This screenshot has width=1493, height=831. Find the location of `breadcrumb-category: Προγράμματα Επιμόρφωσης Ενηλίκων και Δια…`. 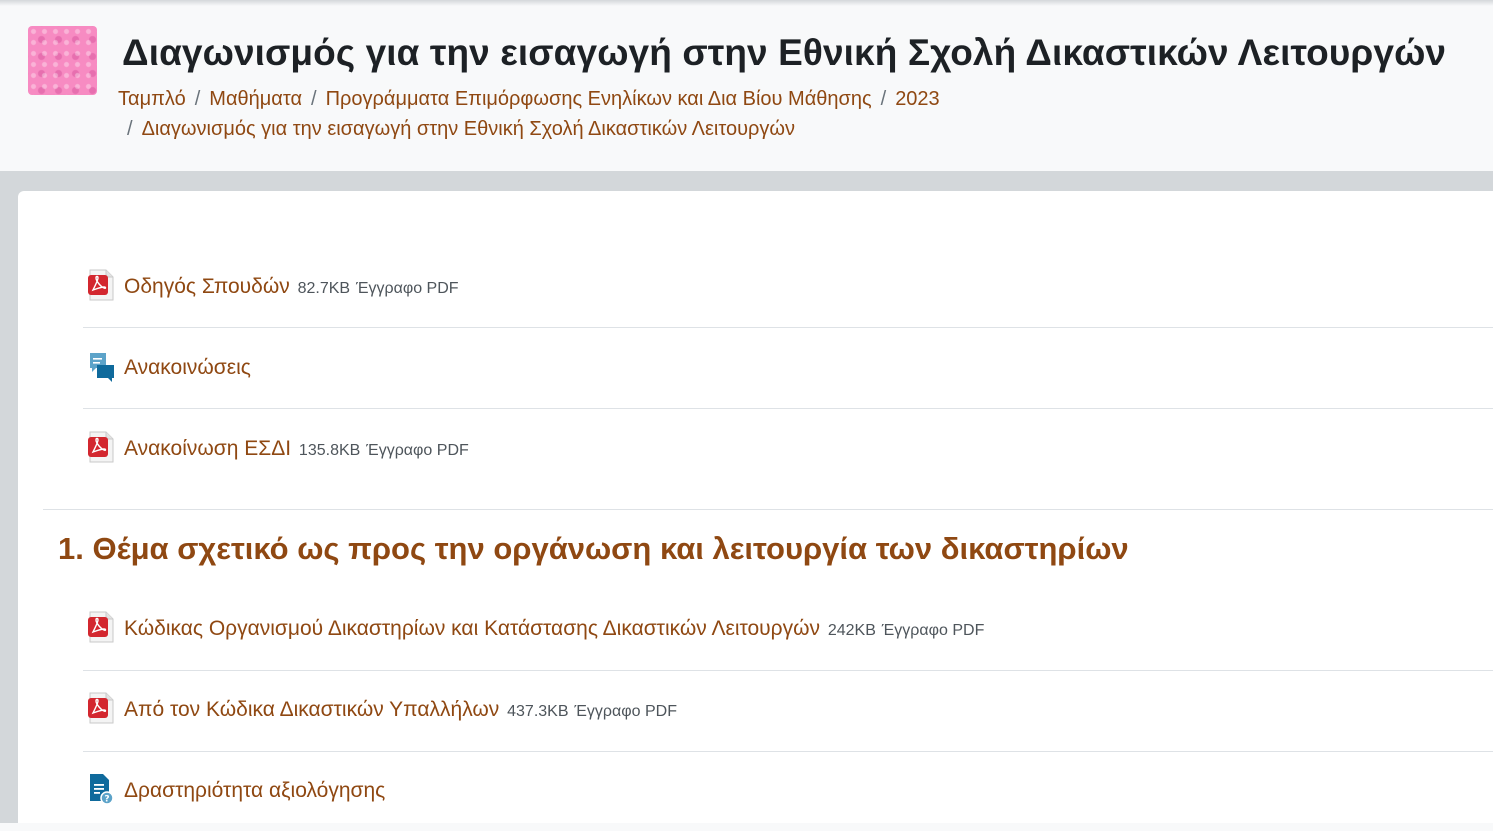

breadcrumb-category: Προγράμματα Επιμόρφωσης Ενηλίκων και Δια… is located at coordinates (599, 99).